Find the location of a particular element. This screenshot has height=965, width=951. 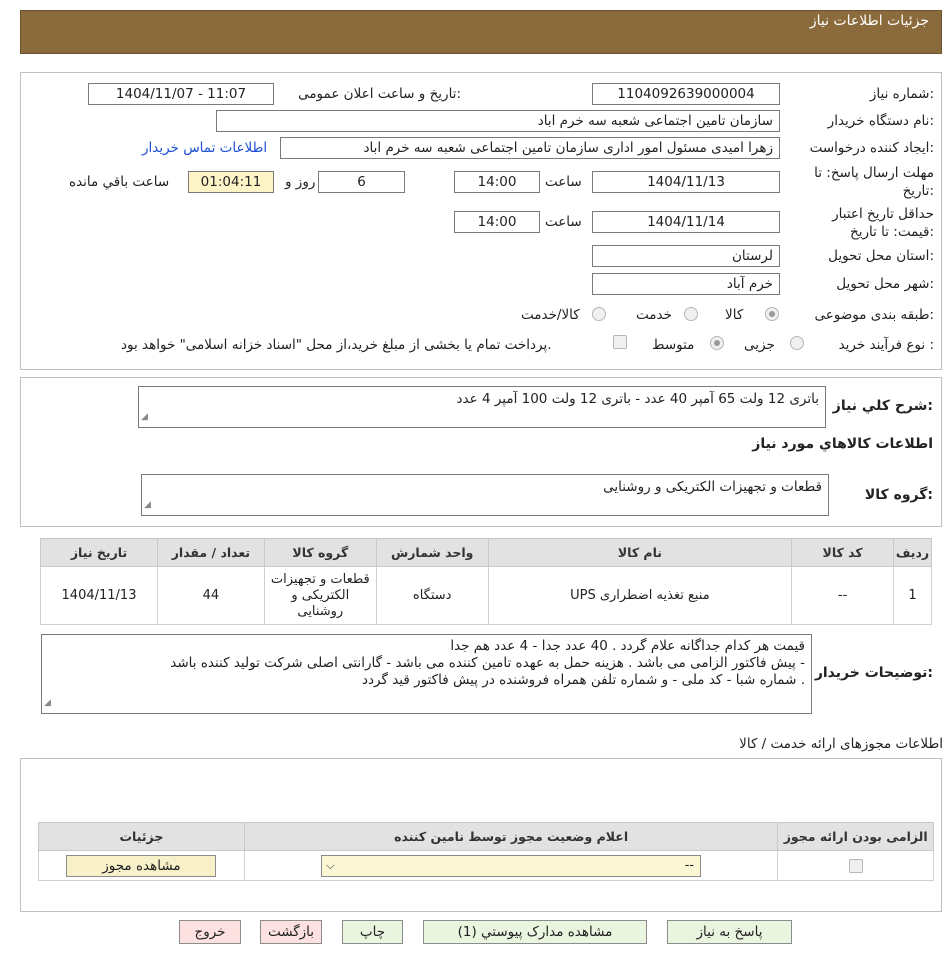

process-option-minor: جزیی is located at coordinates (759, 345).